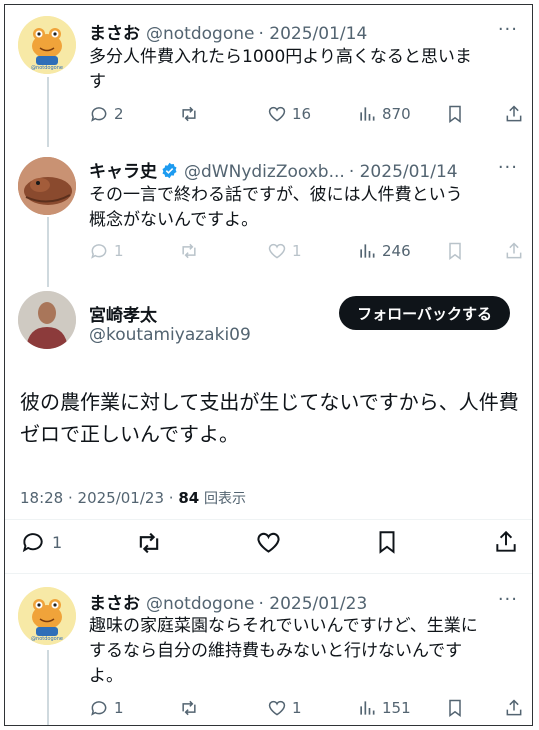  I want to click on lizard-avatar-icon, so click(47, 186).